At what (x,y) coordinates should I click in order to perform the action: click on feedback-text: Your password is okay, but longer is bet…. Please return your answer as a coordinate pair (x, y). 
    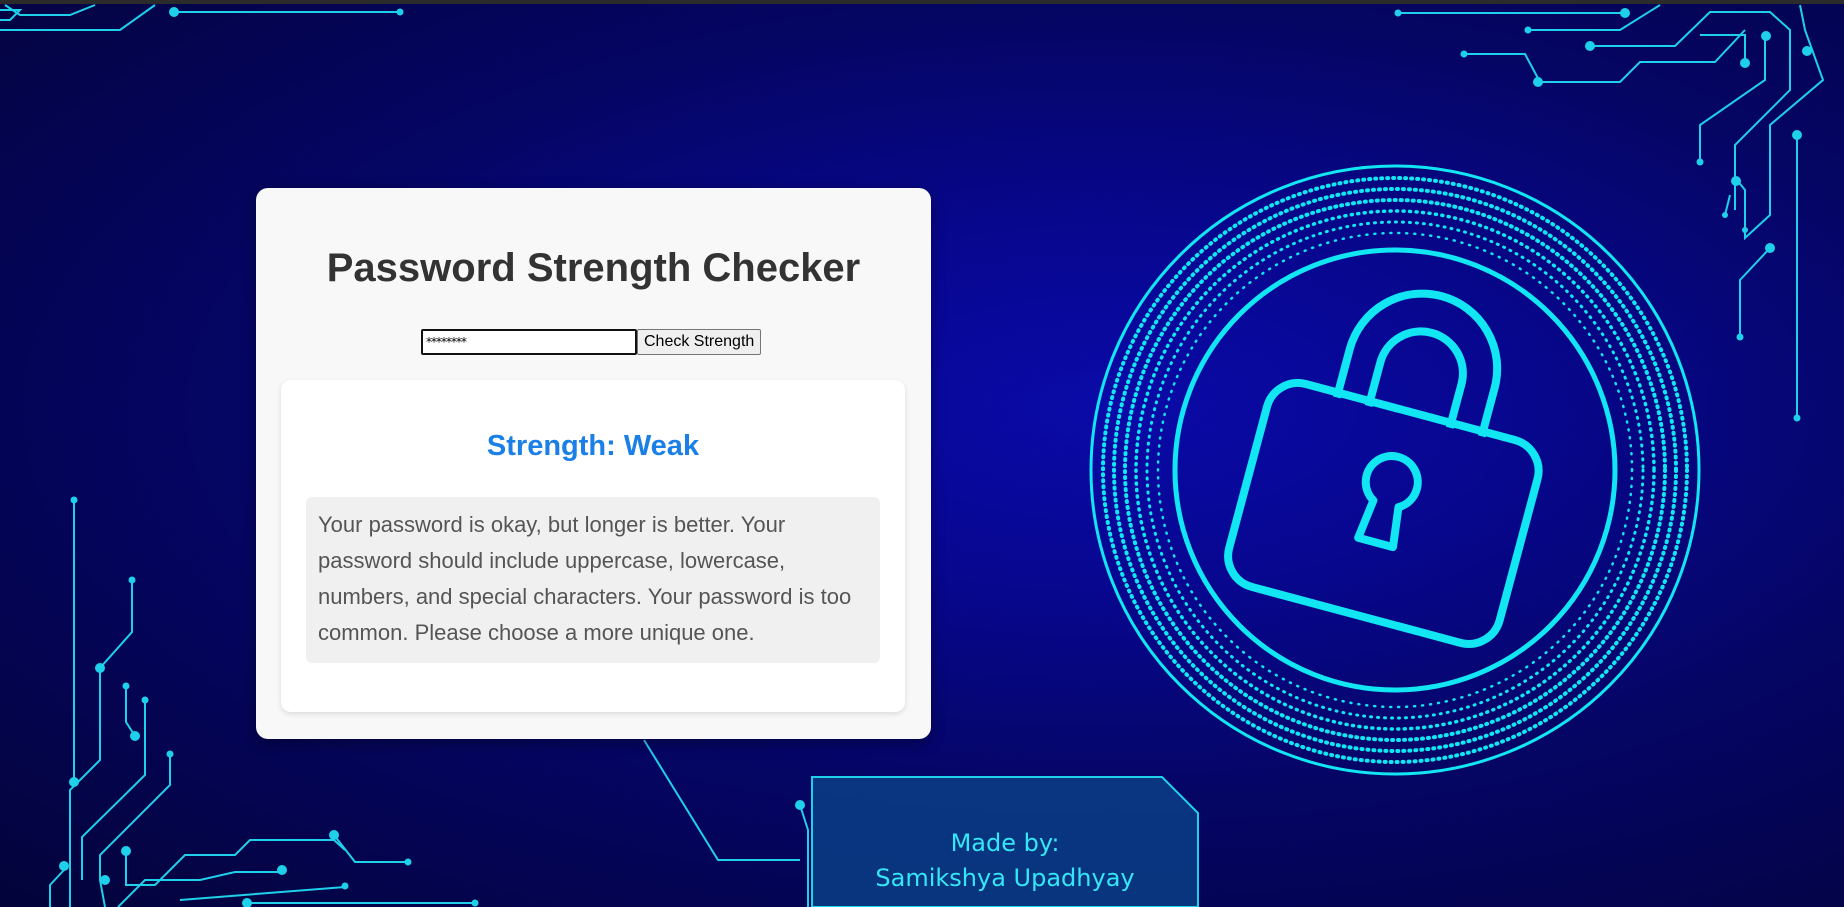
    Looking at the image, I should click on (593, 580).